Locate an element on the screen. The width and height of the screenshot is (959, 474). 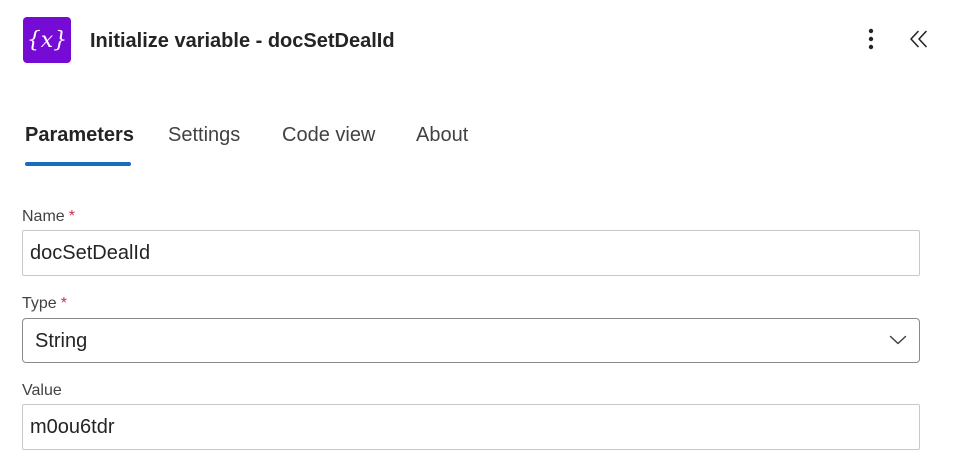
collapse-panel-button is located at coordinates (919, 39).